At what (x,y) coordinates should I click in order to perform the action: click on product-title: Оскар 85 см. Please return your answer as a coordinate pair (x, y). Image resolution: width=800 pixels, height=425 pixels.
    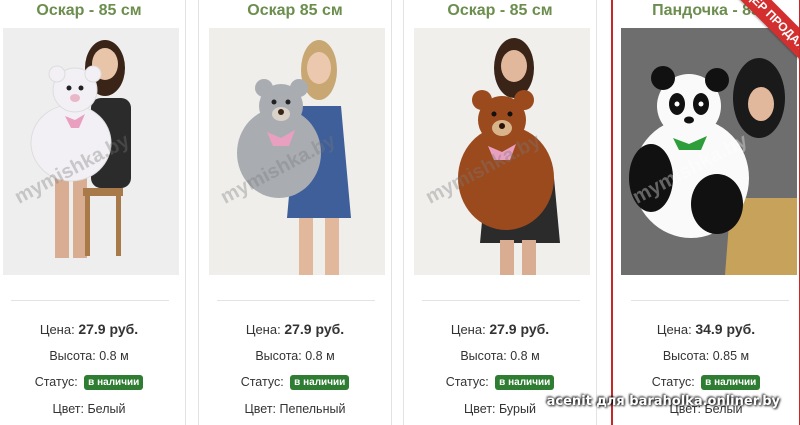
    Looking at the image, I should click on (295, 11).